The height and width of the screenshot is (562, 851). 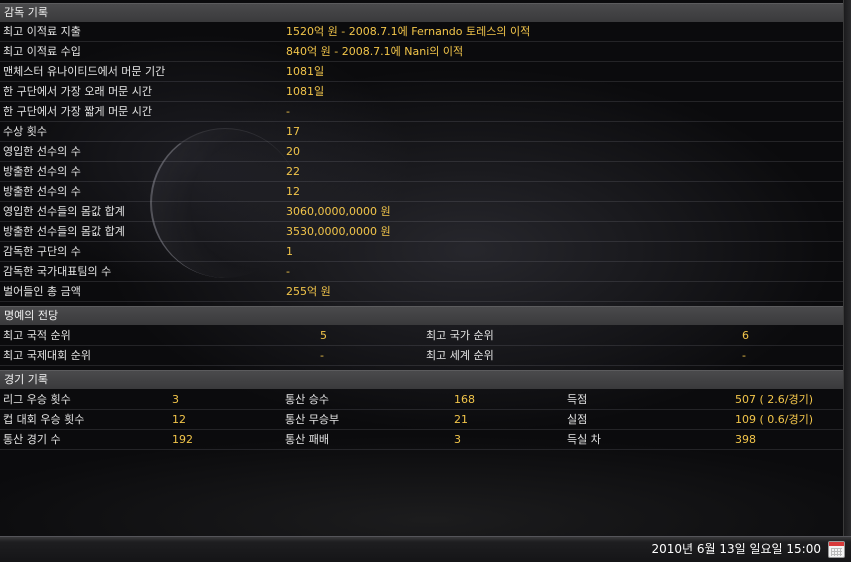 What do you see at coordinates (577, 419) in the screenshot?
I see `match-label: 실점` at bounding box center [577, 419].